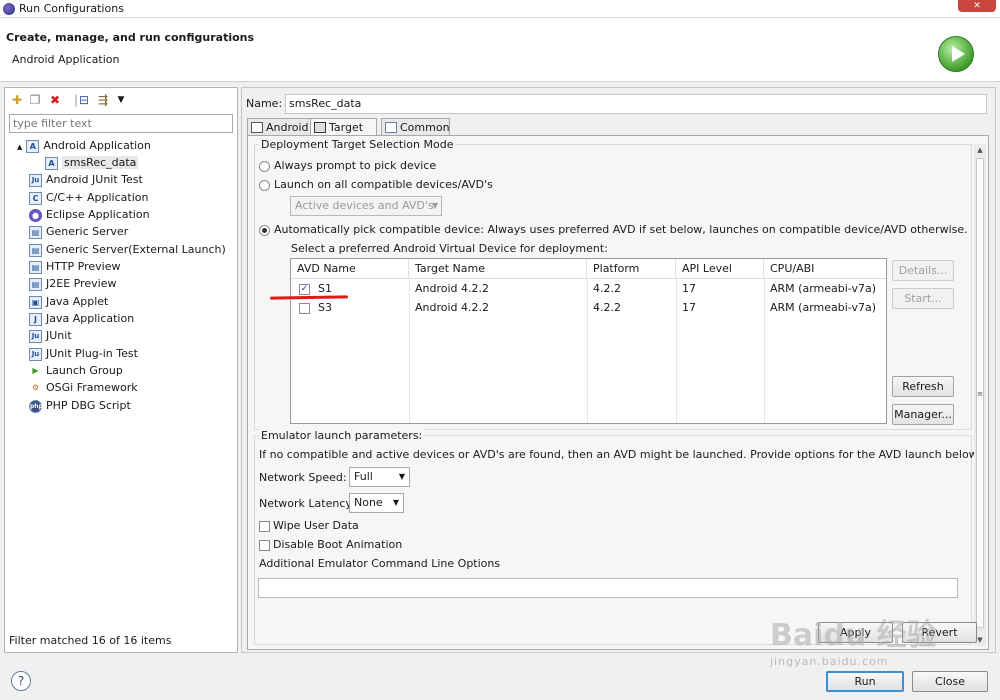 Image resolution: width=1000 pixels, height=700 pixels. I want to click on launch-all-combo: Active devices and AVD's ▼, so click(366, 206).